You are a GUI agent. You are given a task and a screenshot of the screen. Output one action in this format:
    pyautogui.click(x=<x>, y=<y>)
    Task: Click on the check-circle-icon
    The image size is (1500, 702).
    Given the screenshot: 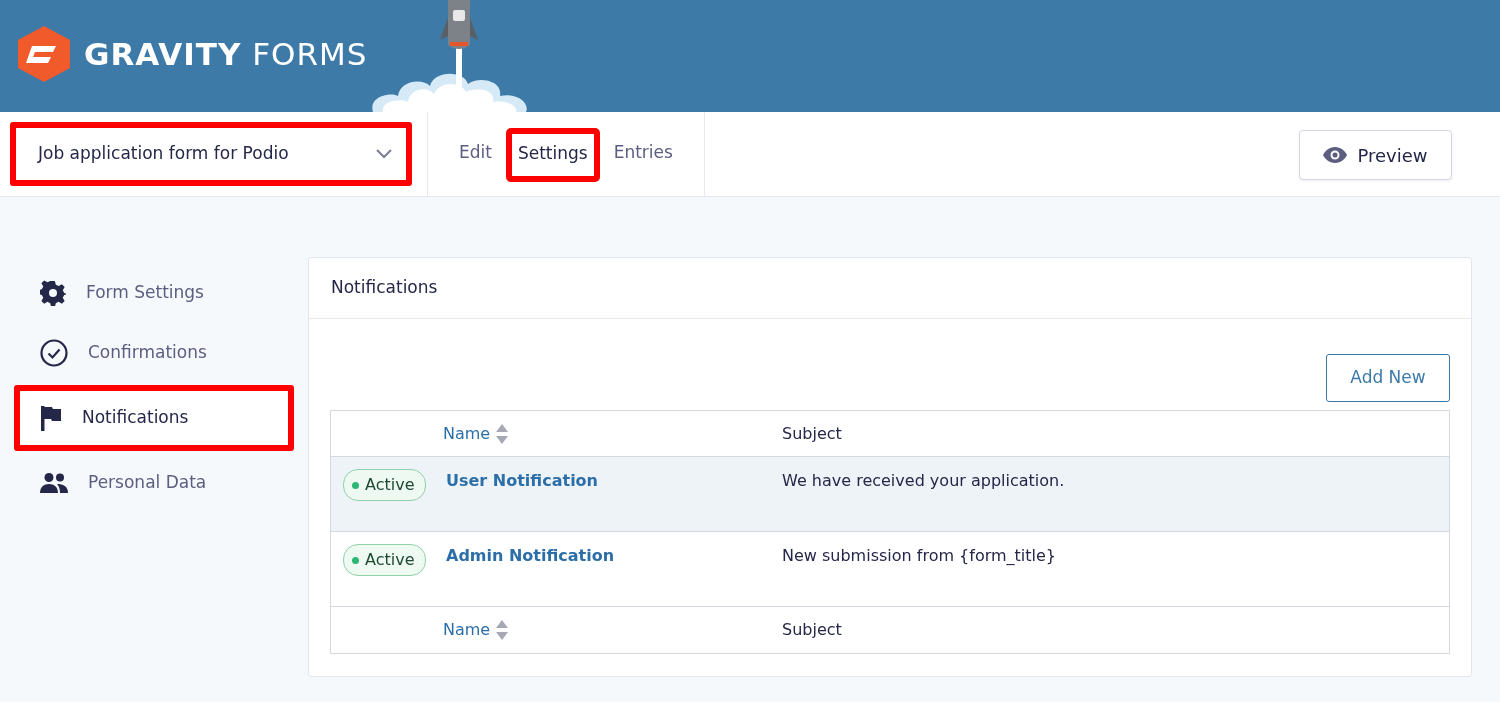 What is the action you would take?
    pyautogui.click(x=54, y=353)
    